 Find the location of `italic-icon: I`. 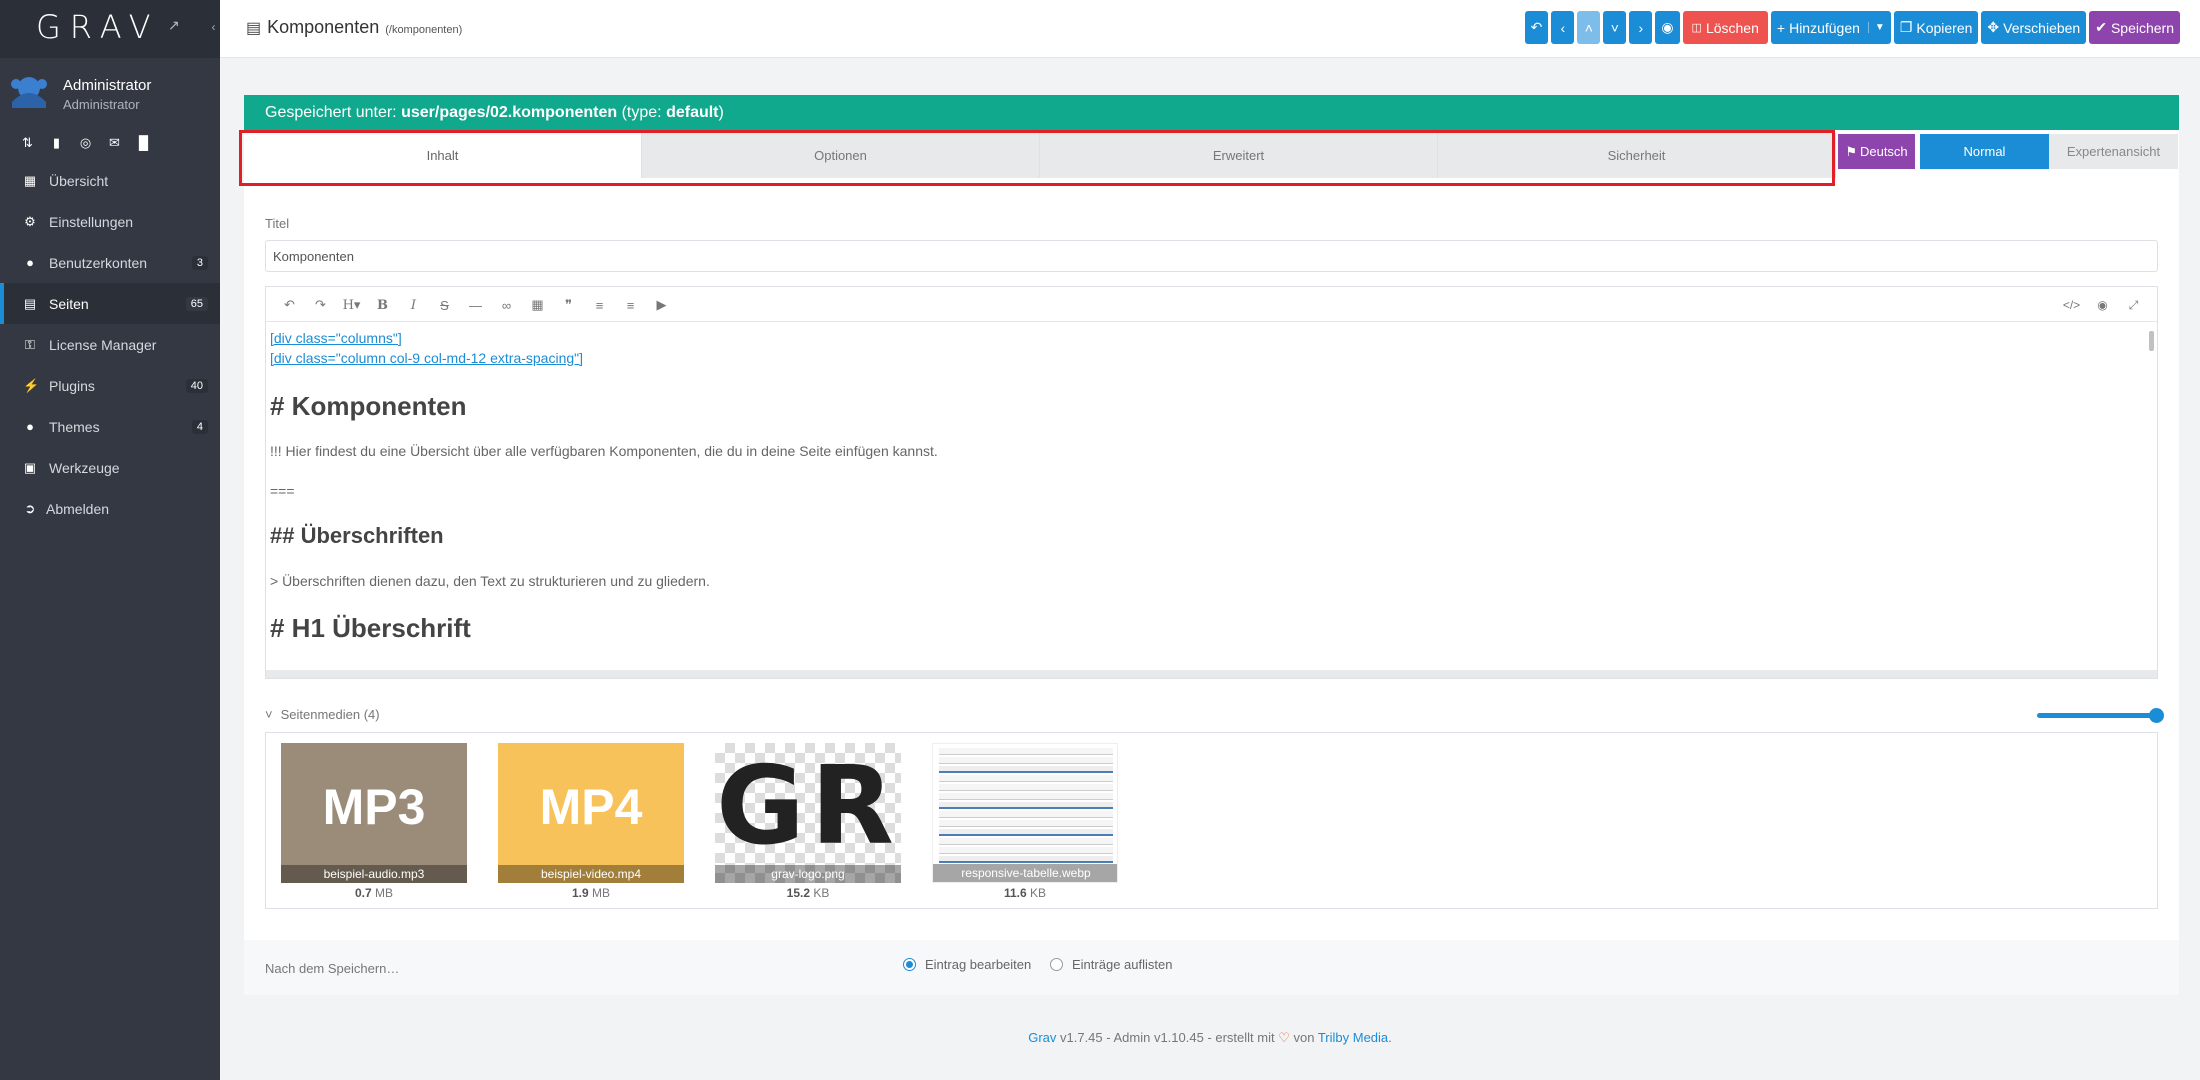

italic-icon: I is located at coordinates (413, 305).